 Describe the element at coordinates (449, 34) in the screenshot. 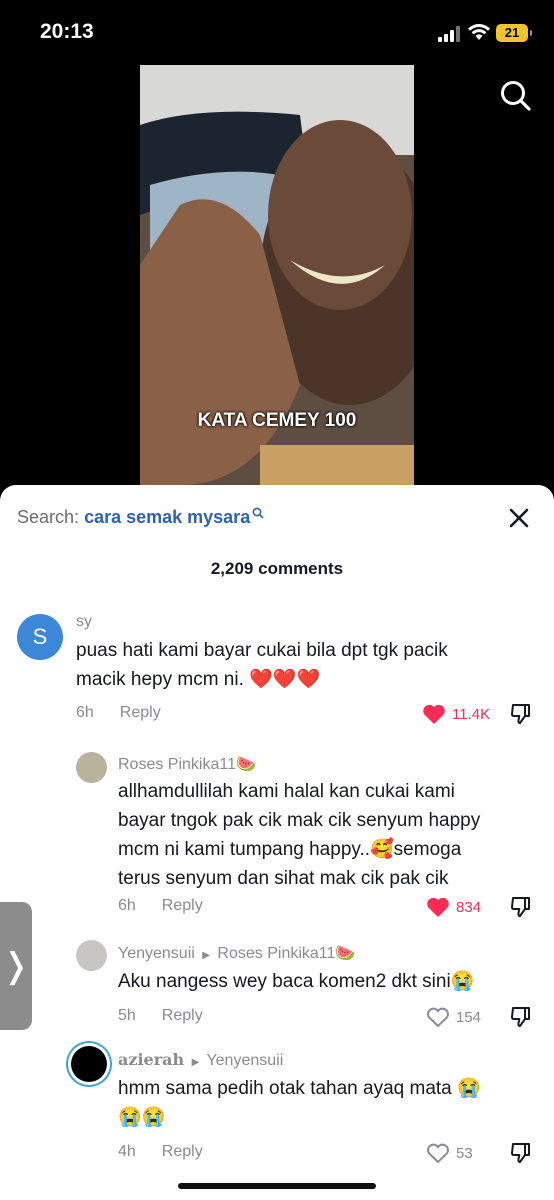

I see `signal-icon` at that location.